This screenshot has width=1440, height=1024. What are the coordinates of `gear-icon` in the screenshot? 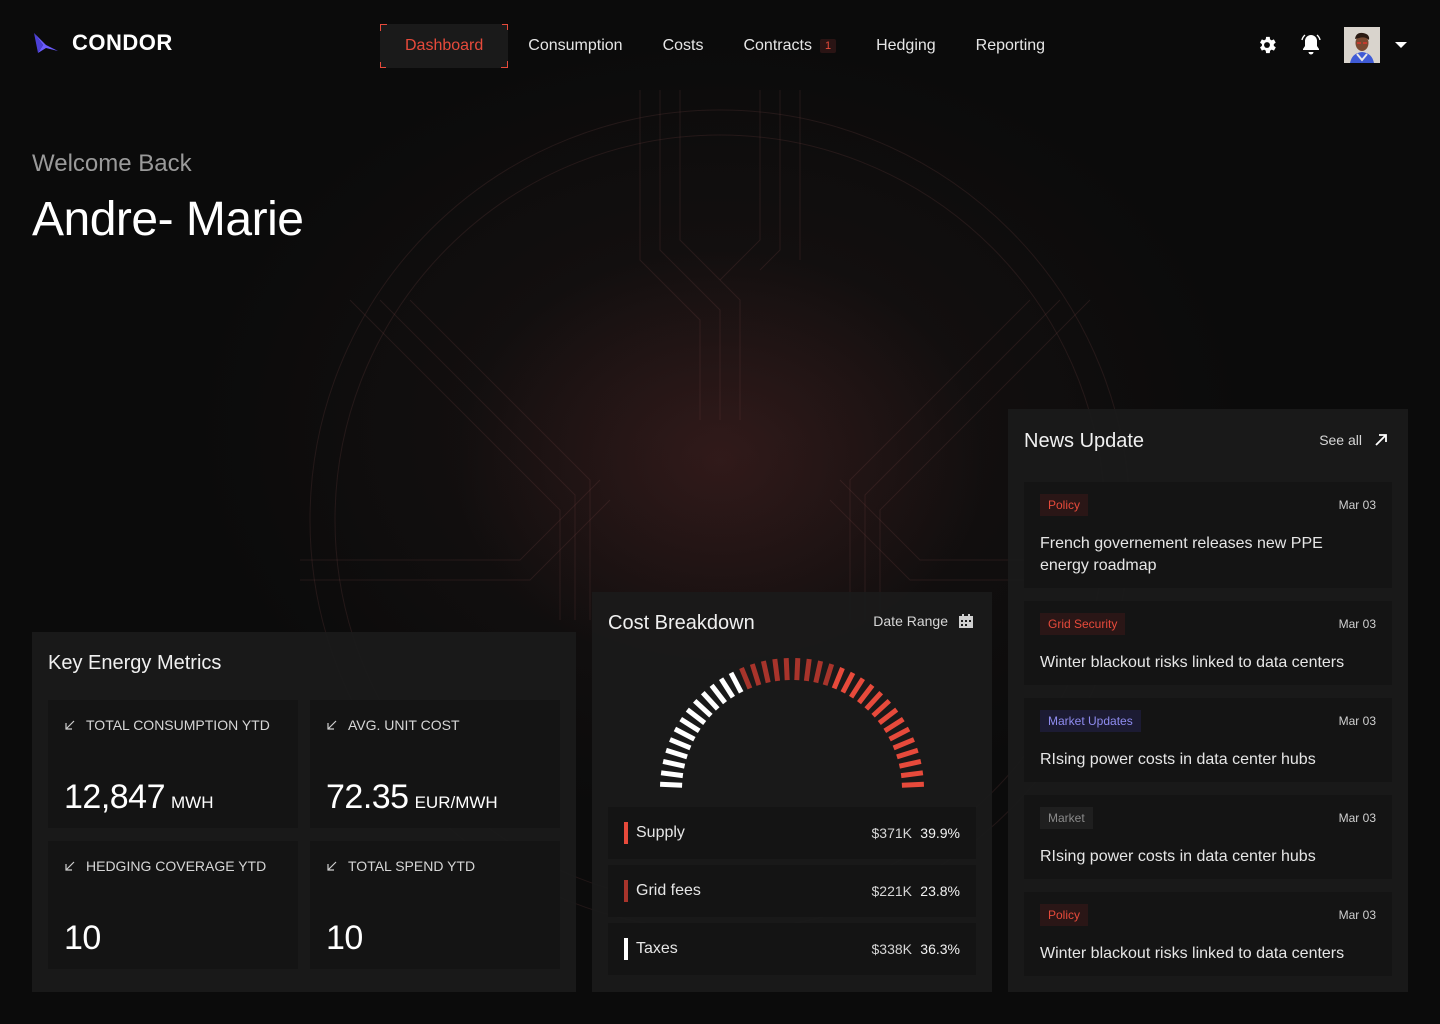 It's located at (1268, 45).